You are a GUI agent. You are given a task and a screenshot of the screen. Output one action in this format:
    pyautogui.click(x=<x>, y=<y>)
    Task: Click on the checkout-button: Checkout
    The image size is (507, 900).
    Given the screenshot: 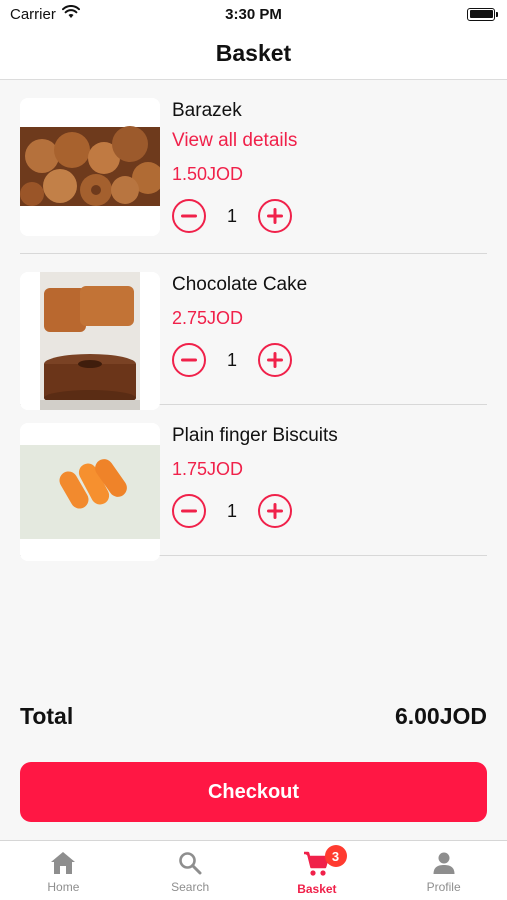 What is the action you would take?
    pyautogui.click(x=253, y=792)
    